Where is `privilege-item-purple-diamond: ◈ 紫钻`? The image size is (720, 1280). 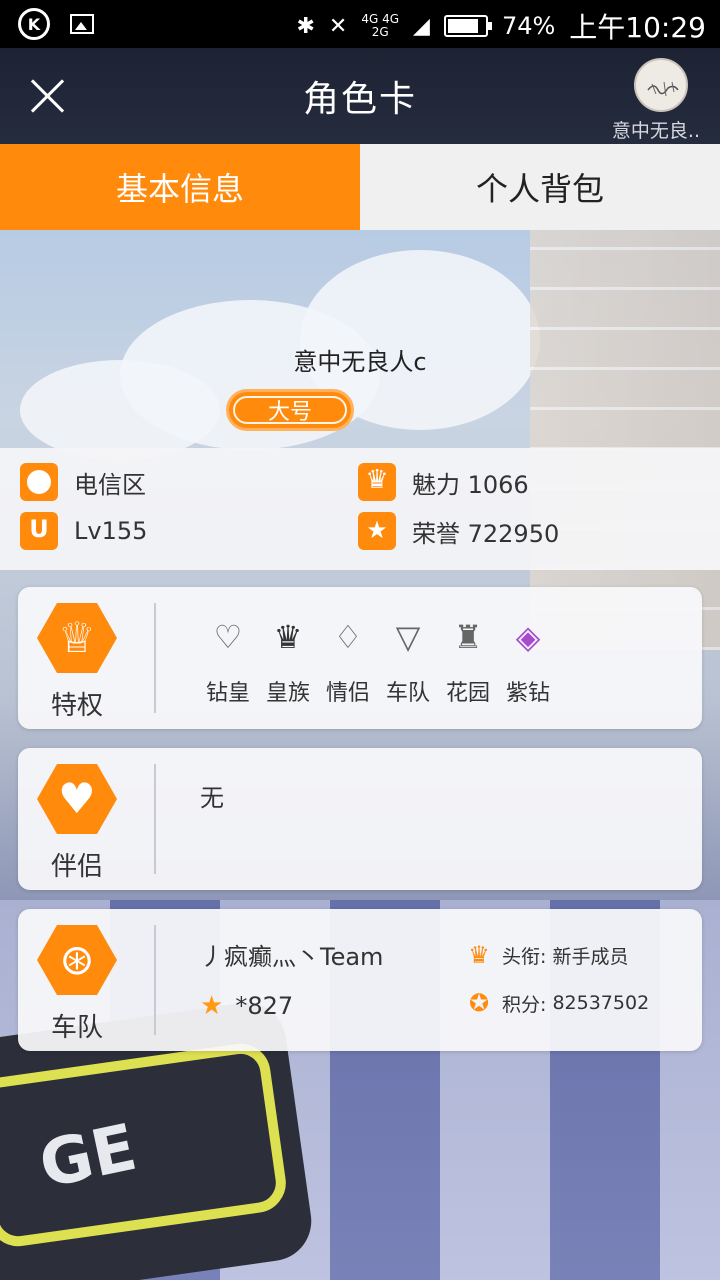
privilege-item-purple-diamond: ◈ 紫钻 is located at coordinates (528, 662).